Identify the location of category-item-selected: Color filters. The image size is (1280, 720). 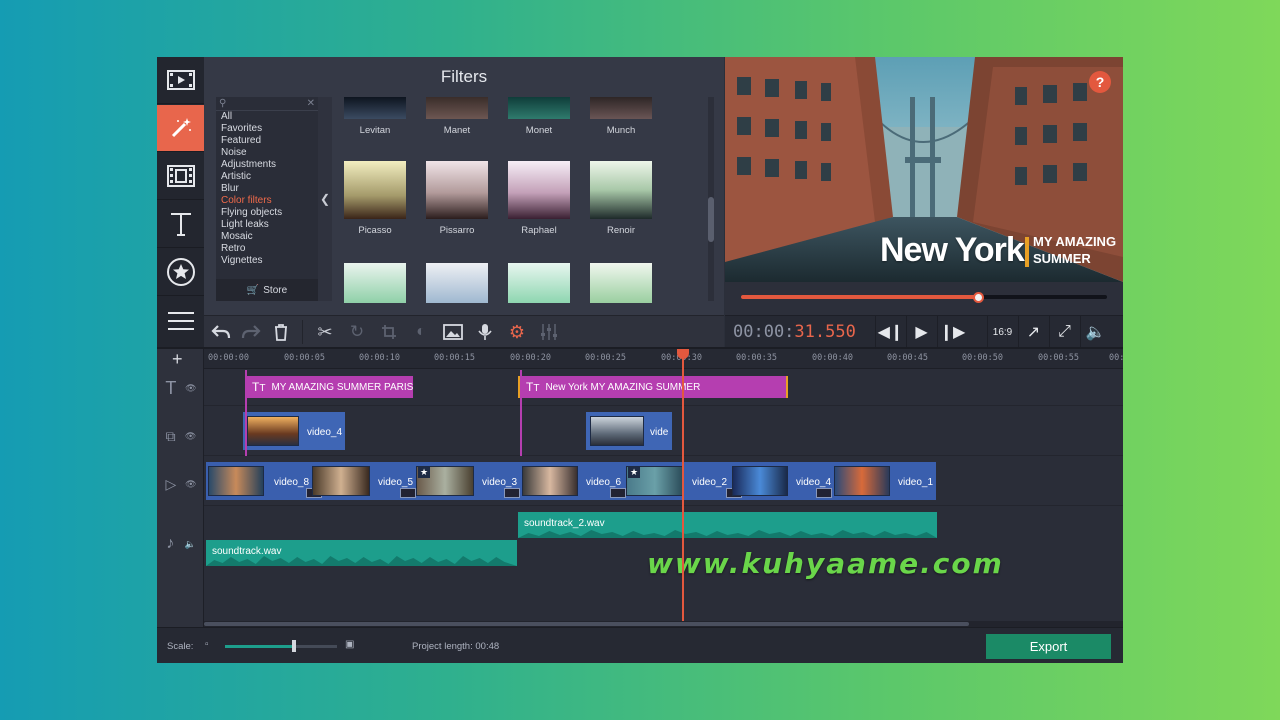
(267, 201).